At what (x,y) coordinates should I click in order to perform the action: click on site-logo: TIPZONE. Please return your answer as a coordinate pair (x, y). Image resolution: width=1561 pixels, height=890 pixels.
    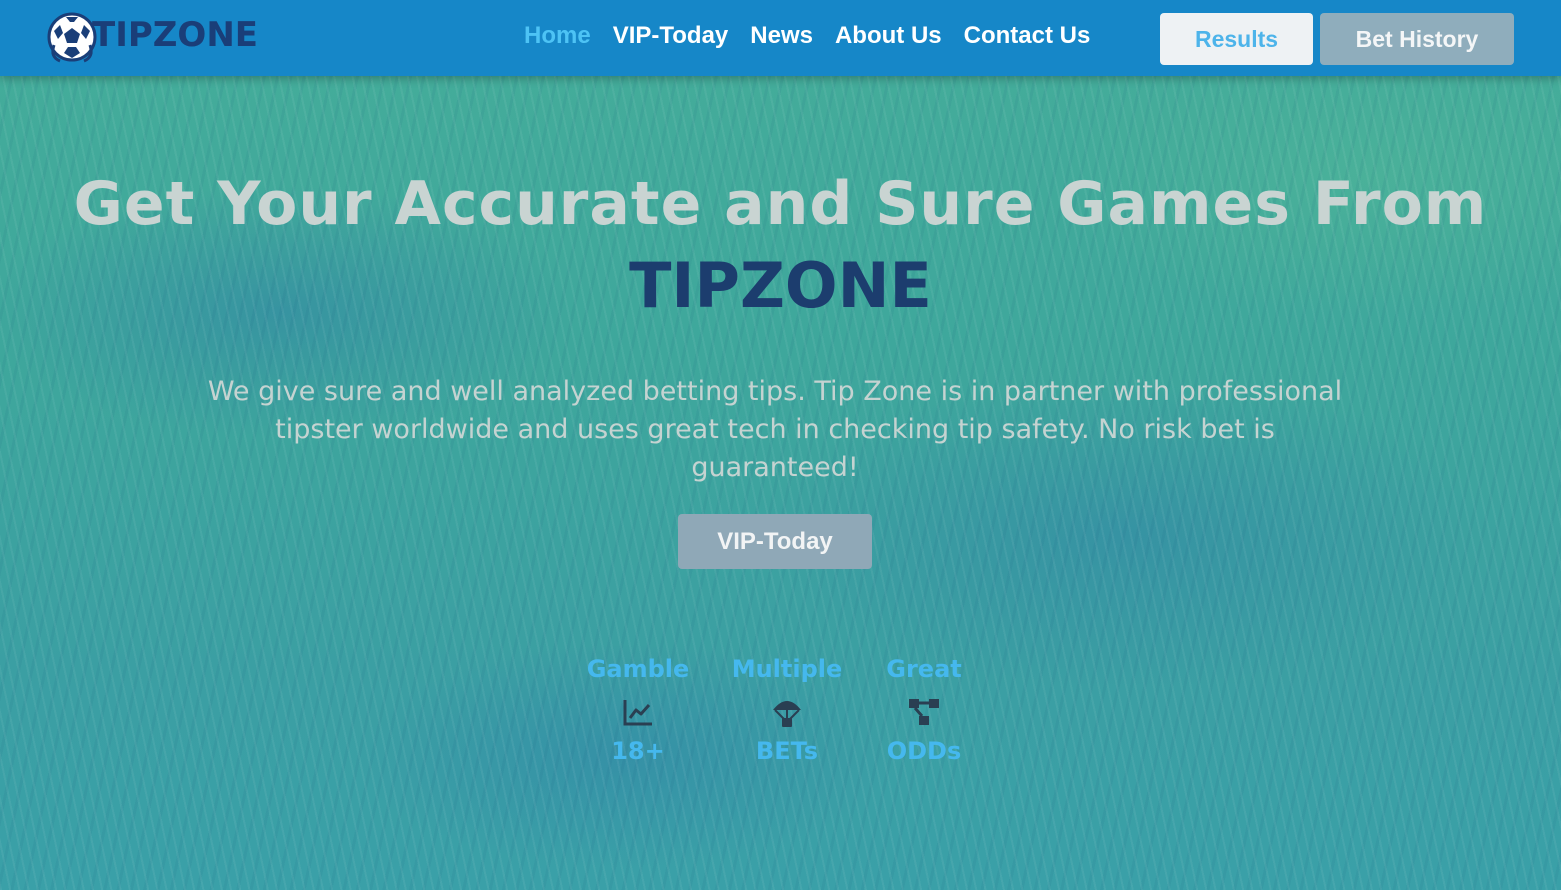
    Looking at the image, I should click on (152, 35).